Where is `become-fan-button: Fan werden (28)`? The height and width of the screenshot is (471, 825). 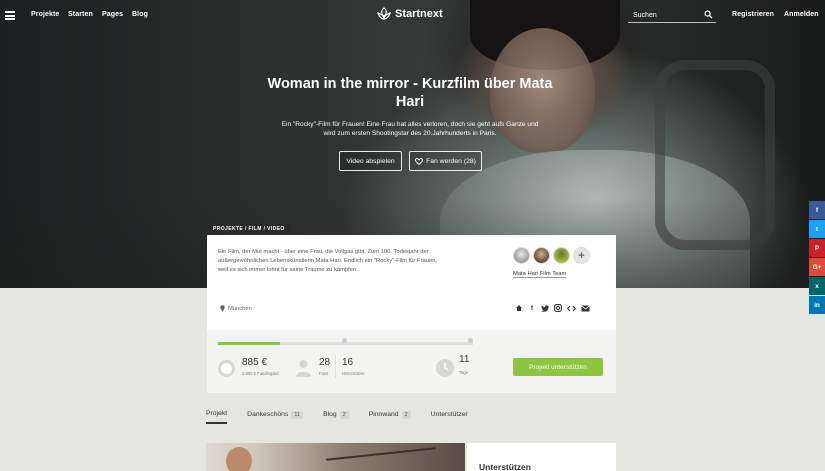
become-fan-button: Fan werden (28) is located at coordinates (445, 161).